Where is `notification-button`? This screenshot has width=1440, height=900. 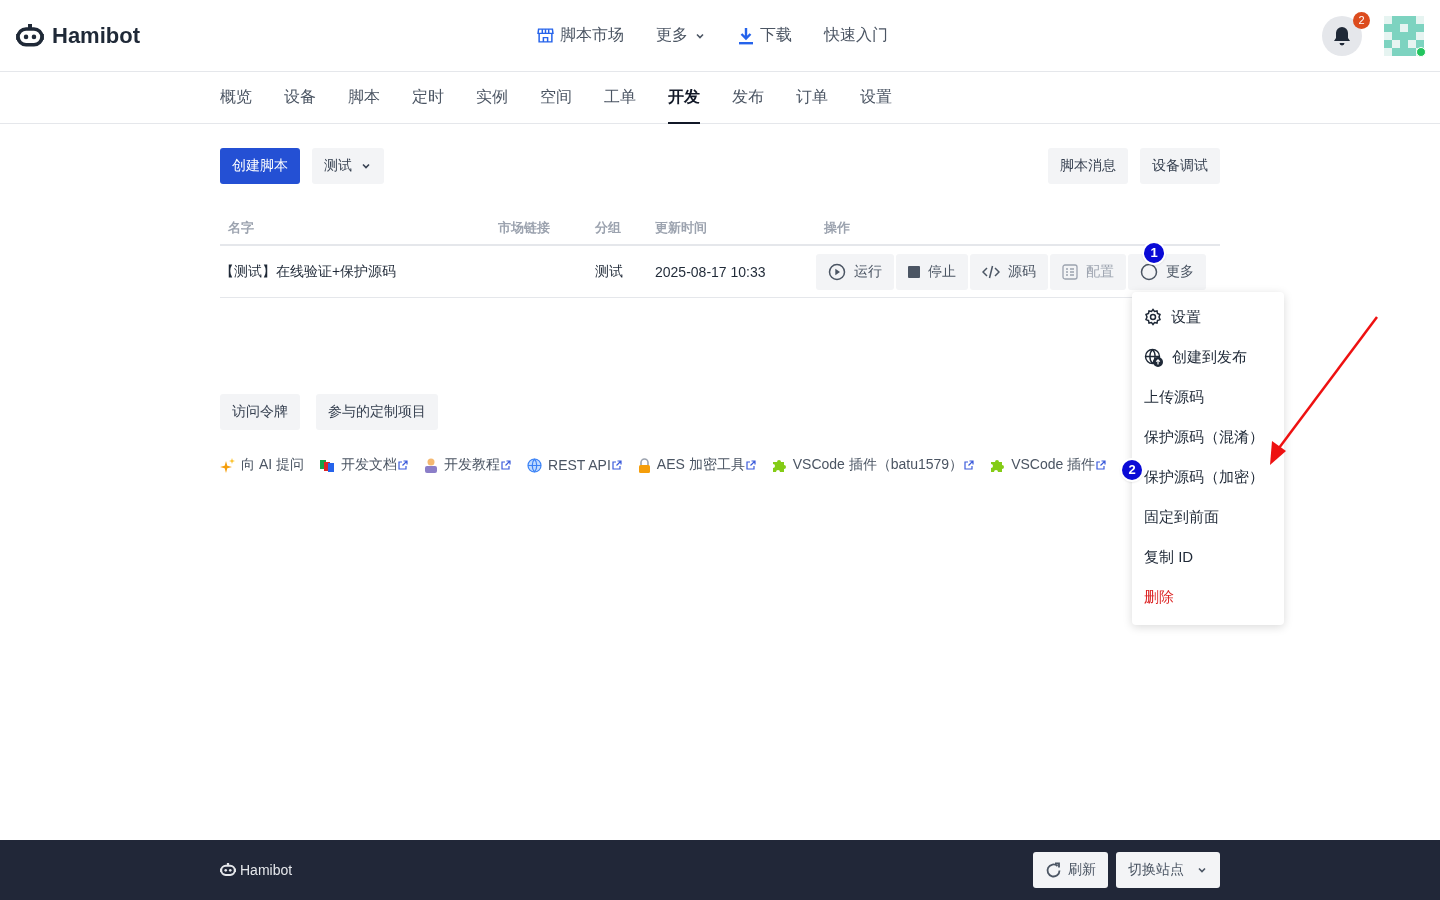 notification-button is located at coordinates (1342, 35).